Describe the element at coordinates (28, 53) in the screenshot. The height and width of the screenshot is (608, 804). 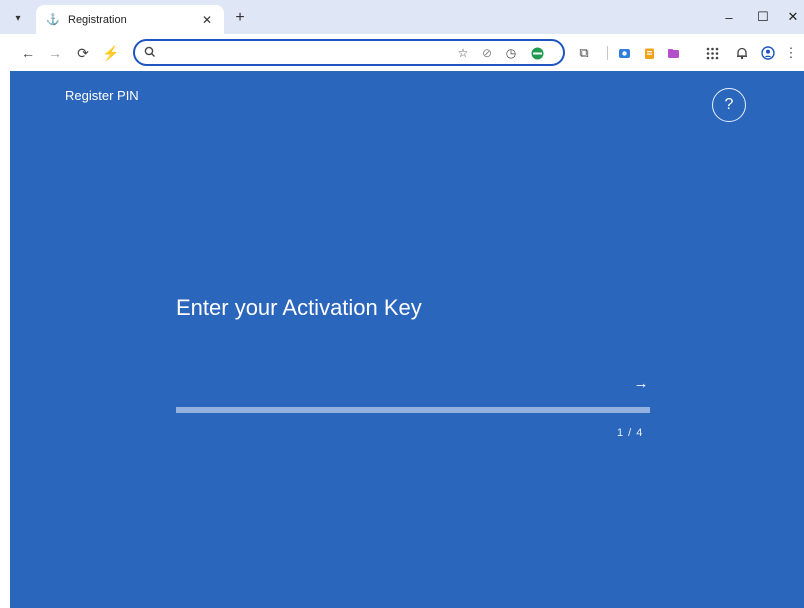
I see `back-button: ←` at that location.